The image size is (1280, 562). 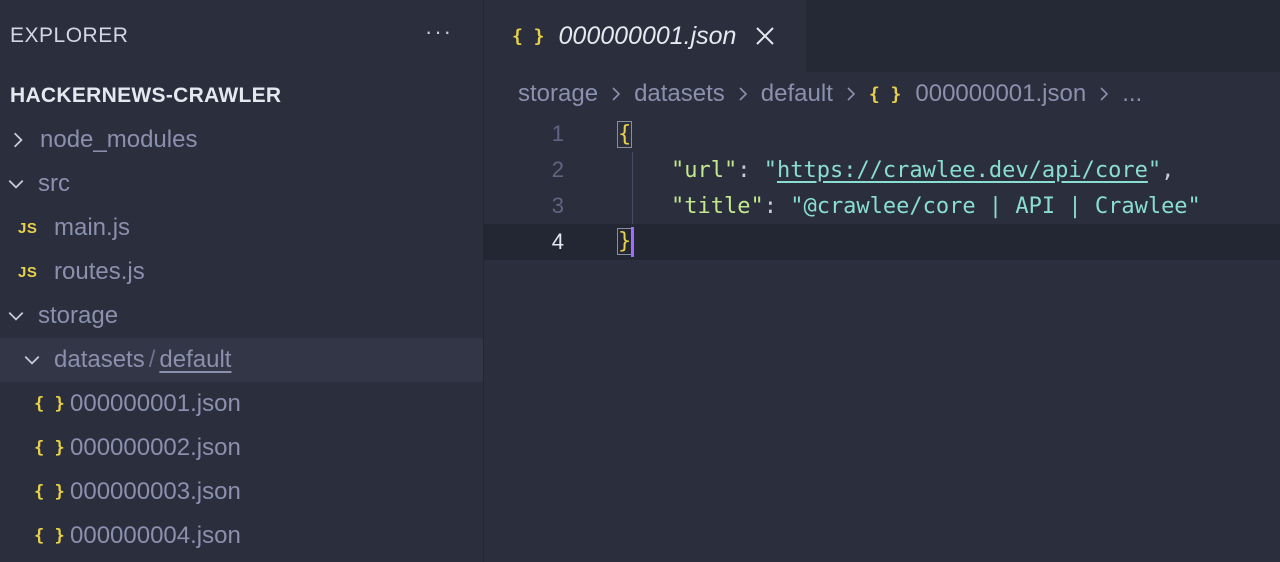 I want to click on tree-item-label: 000000002.json, so click(x=155, y=447).